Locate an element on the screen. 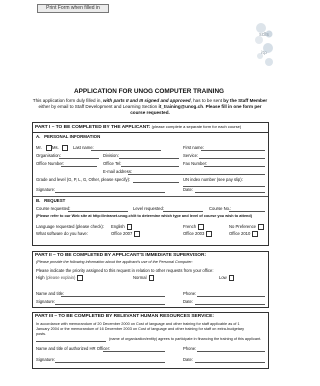 The image size is (320, 386). high-checkbox is located at coordinates (80, 278).